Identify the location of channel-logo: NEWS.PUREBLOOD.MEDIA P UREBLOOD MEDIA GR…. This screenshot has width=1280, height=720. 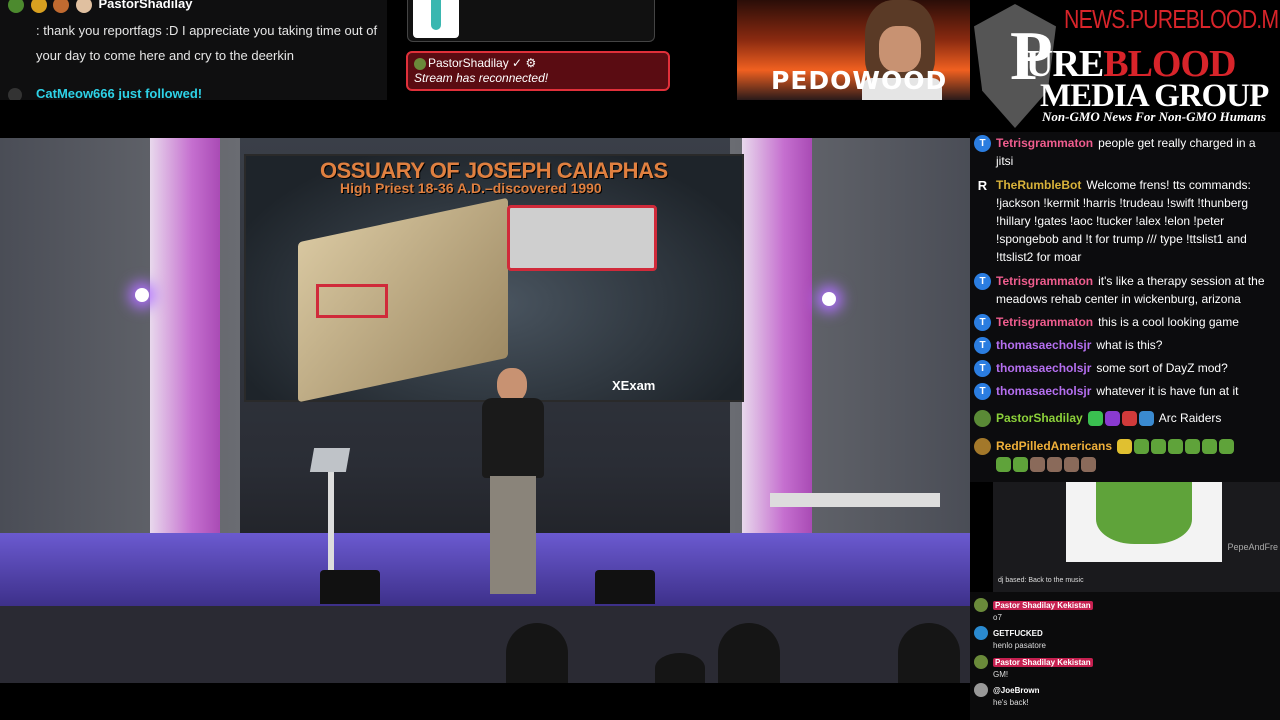
(1125, 66).